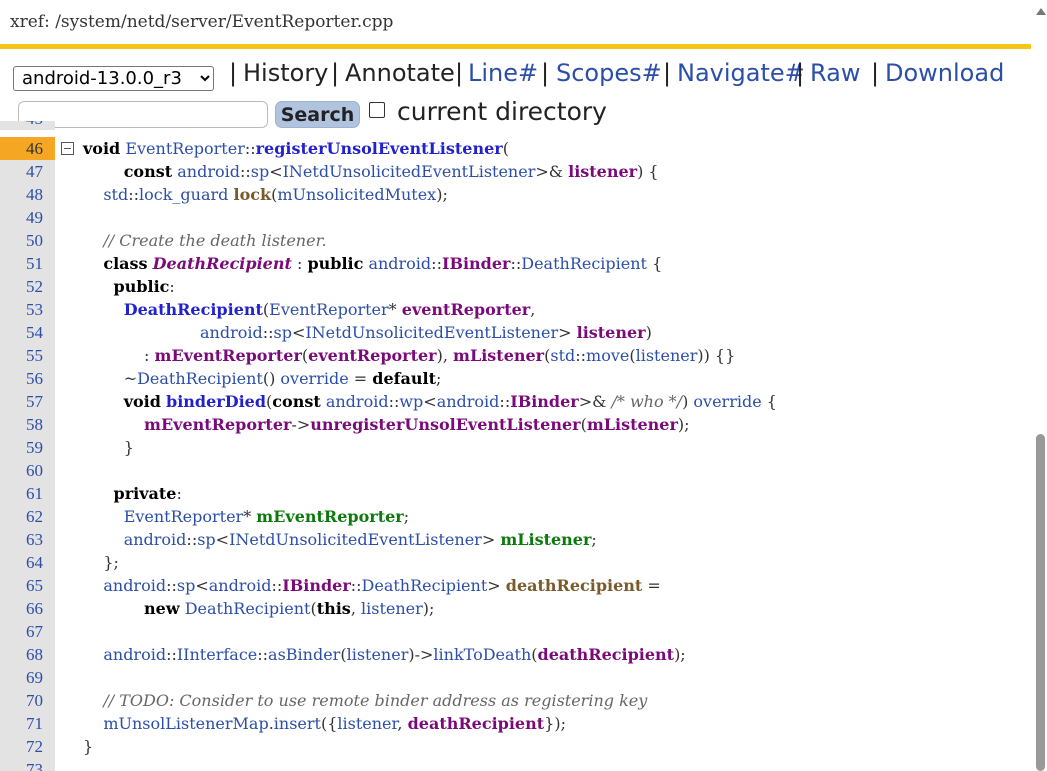  I want to click on current-directory-checkbox, so click(377, 110).